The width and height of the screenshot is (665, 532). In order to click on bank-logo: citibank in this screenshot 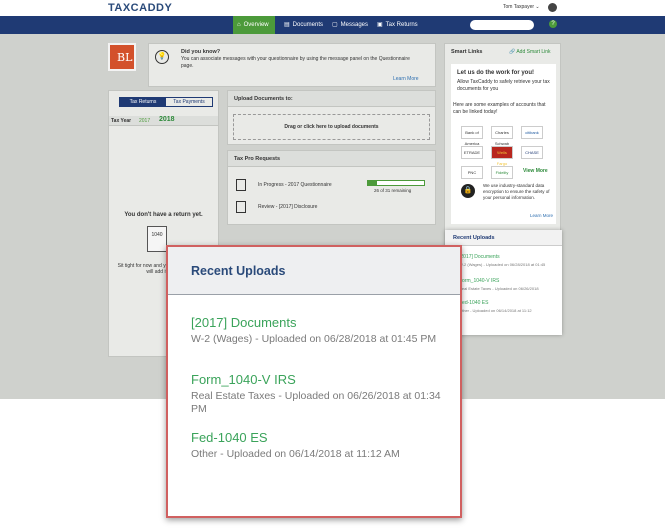, I will do `click(532, 132)`.